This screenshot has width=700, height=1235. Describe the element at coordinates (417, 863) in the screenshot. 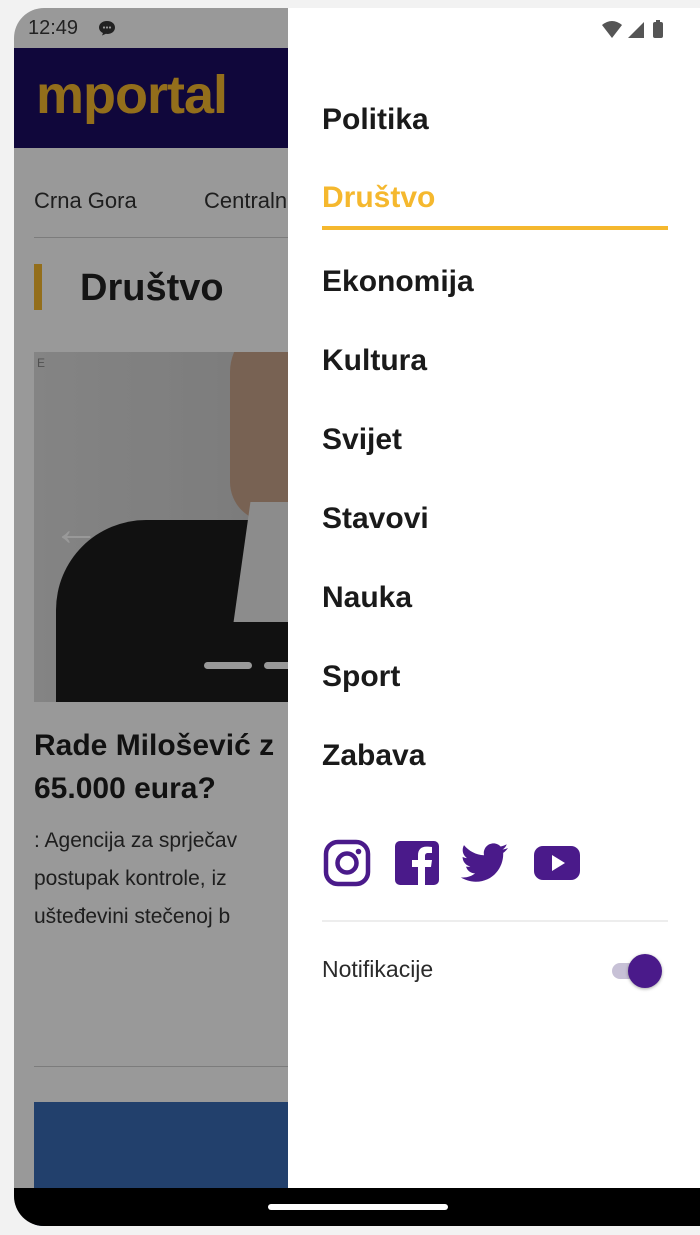

I see `facebook-icon` at that location.